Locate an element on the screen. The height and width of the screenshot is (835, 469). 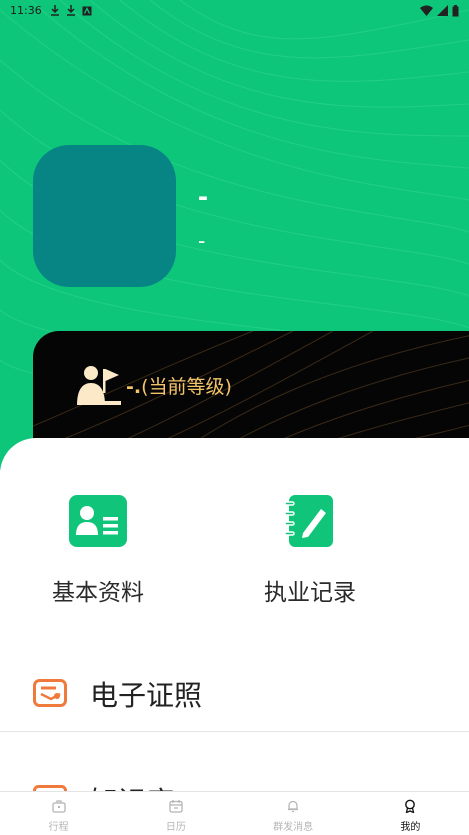
signal-icon is located at coordinates (442, 10).